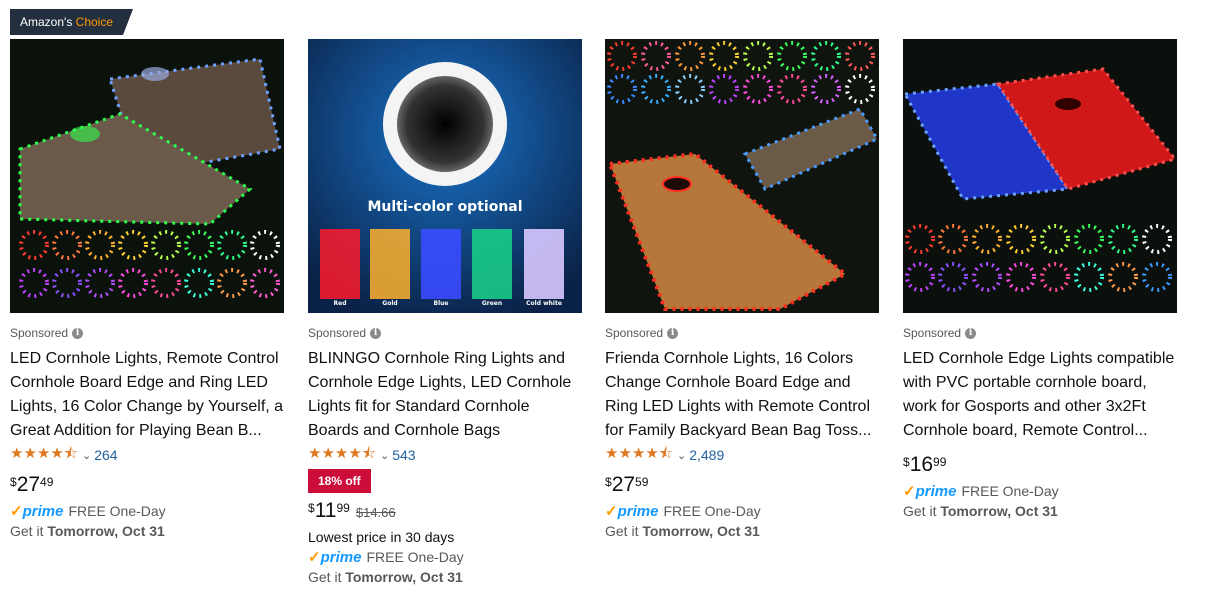  I want to click on rating-row: ★★★★⯪ ⌄ 264, so click(147, 455).